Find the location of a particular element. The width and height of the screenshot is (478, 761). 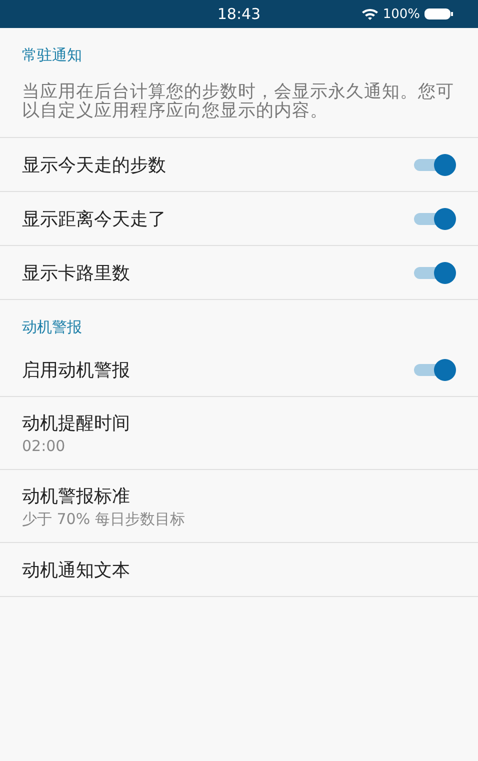

setting-label: 动机通知文本 is located at coordinates (76, 570).